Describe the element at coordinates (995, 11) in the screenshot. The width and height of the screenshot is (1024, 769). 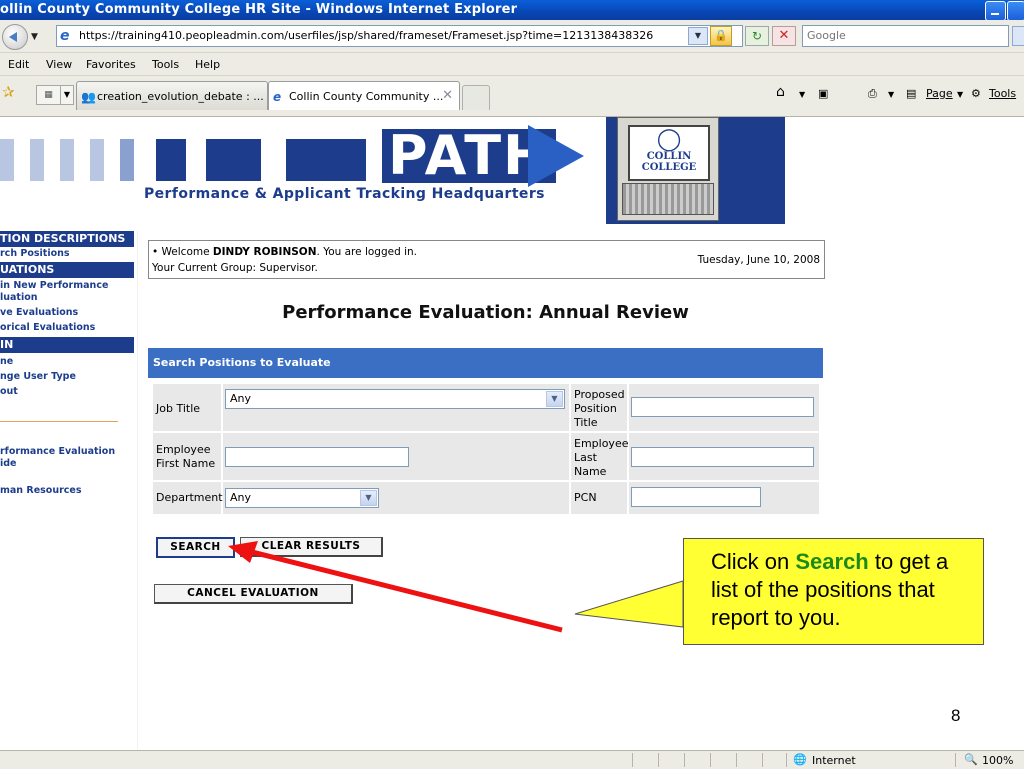
I see `minimize-button` at that location.